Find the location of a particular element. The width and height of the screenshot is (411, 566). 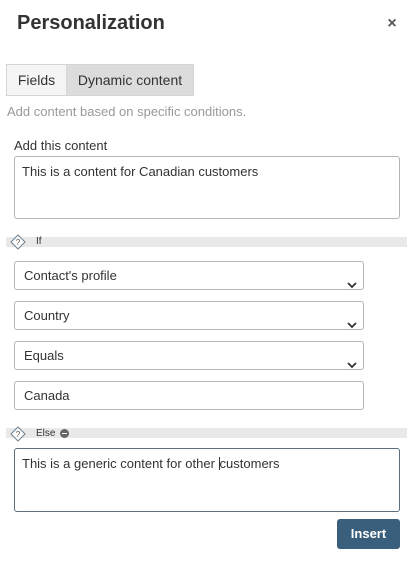

else-label: Else is located at coordinates (46, 433).